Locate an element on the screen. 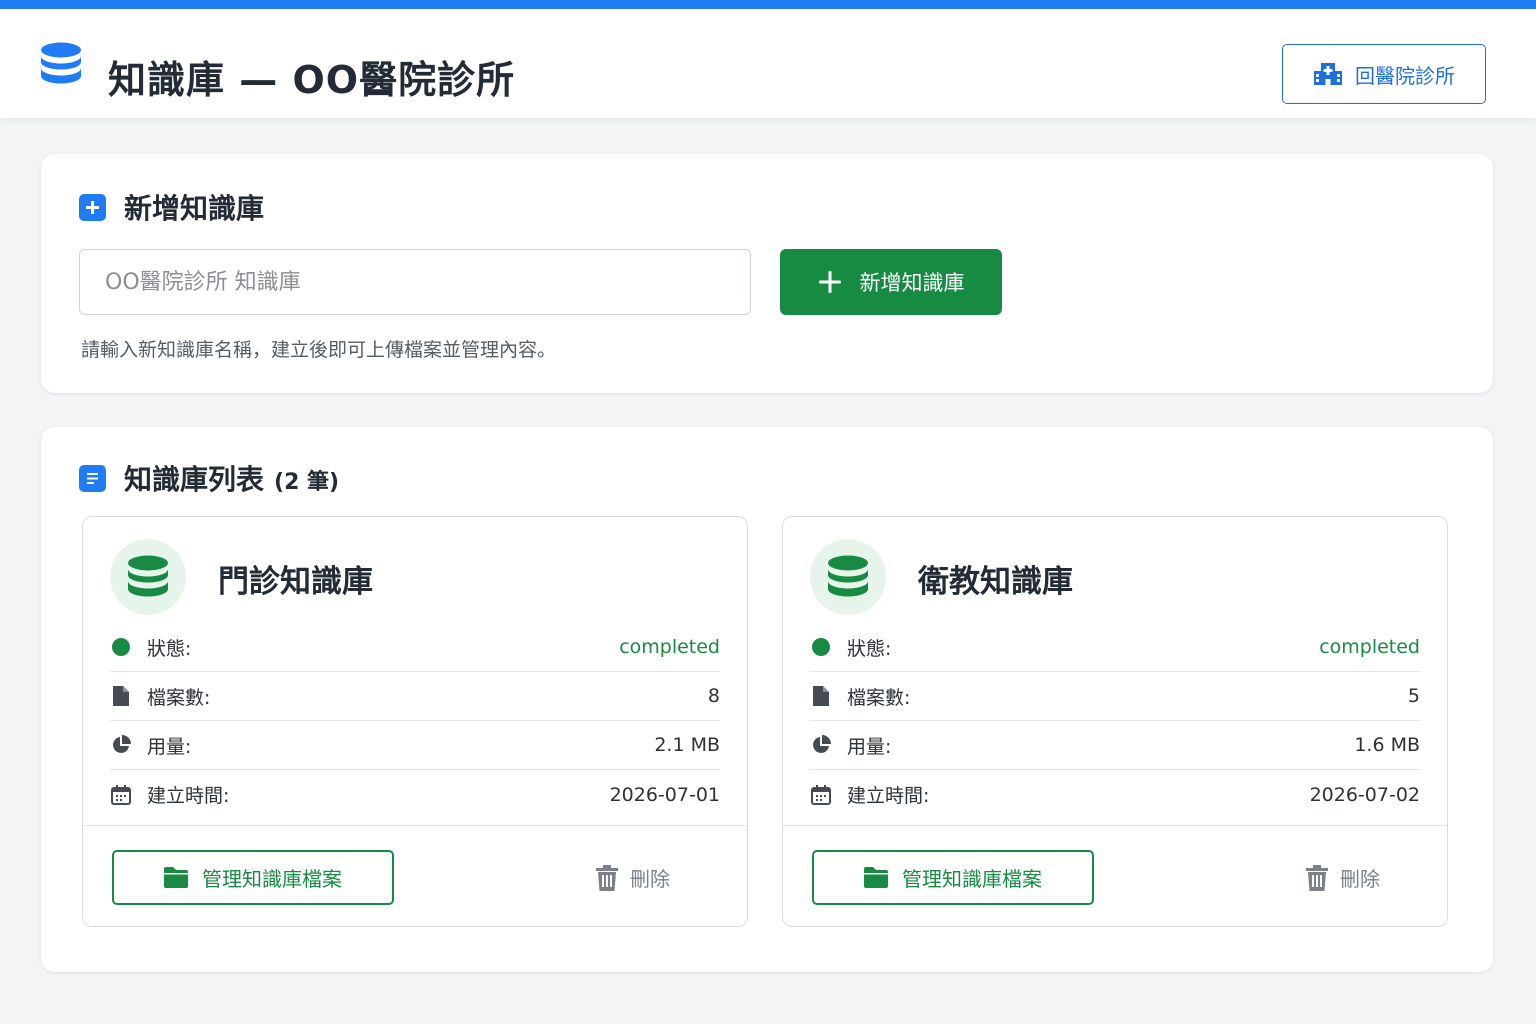 The width and height of the screenshot is (1536, 1024). add-section-heading: 新增知識庫 is located at coordinates (171, 207).